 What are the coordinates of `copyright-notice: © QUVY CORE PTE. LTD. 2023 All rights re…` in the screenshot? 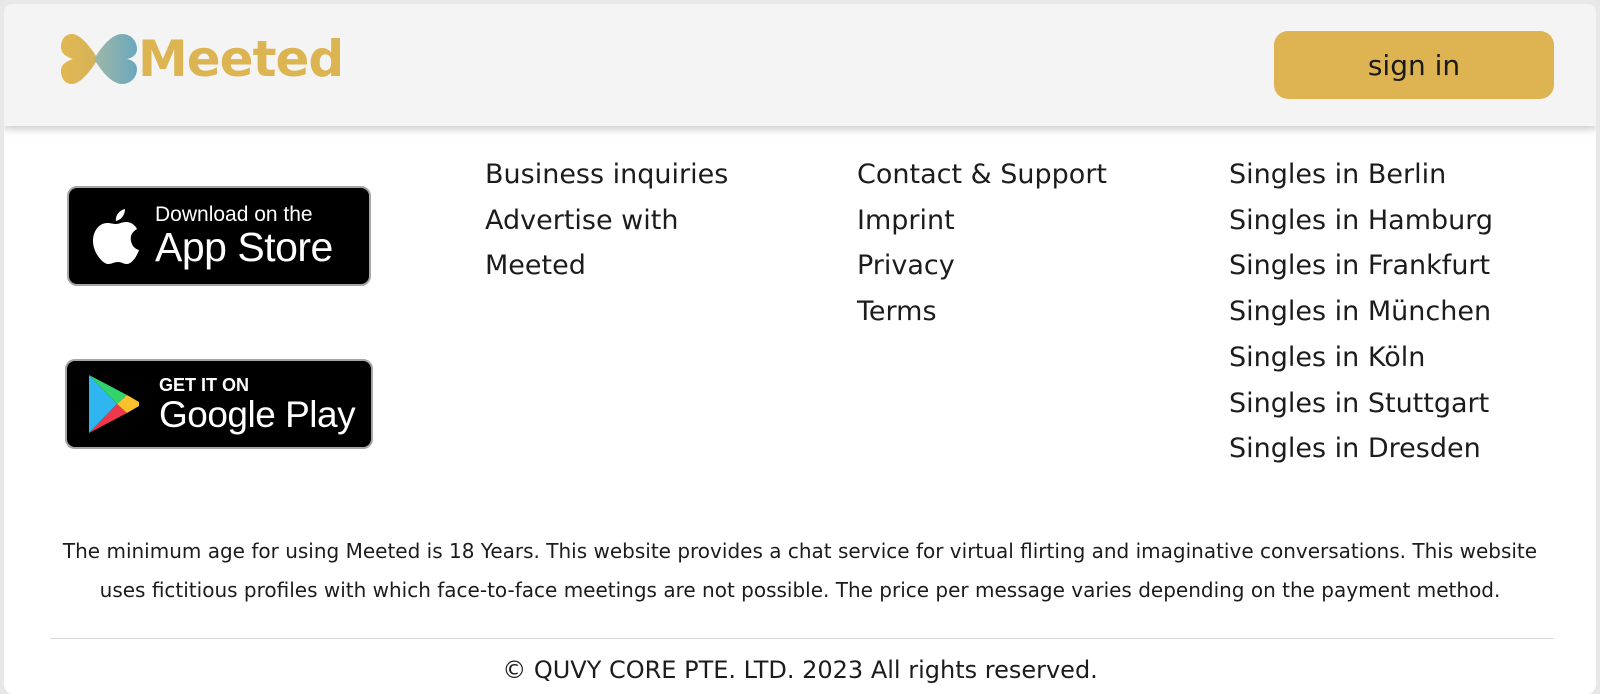 It's located at (800, 670).